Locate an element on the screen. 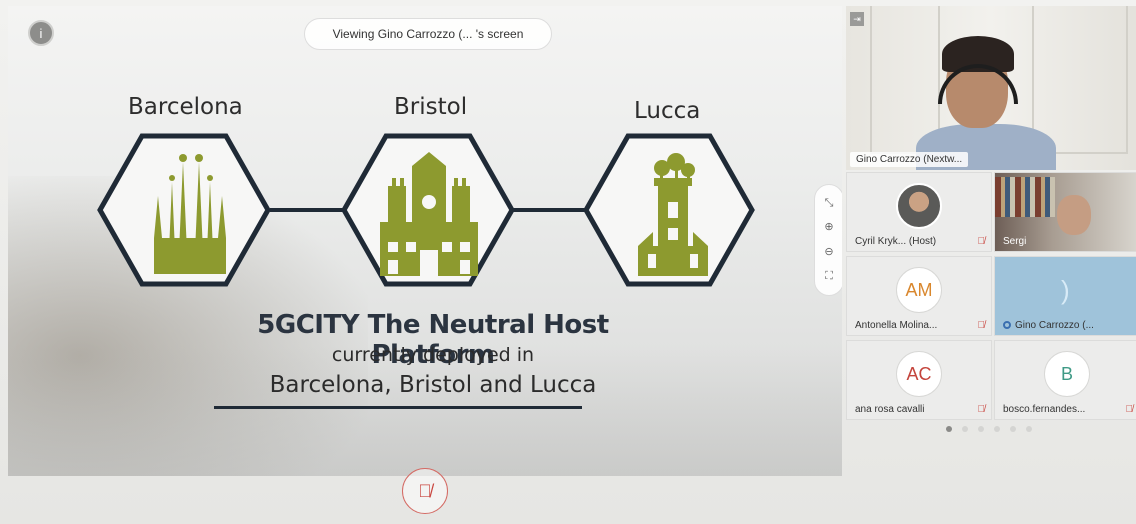 The height and width of the screenshot is (524, 1136). avatar-initials: AC is located at coordinates (919, 374).